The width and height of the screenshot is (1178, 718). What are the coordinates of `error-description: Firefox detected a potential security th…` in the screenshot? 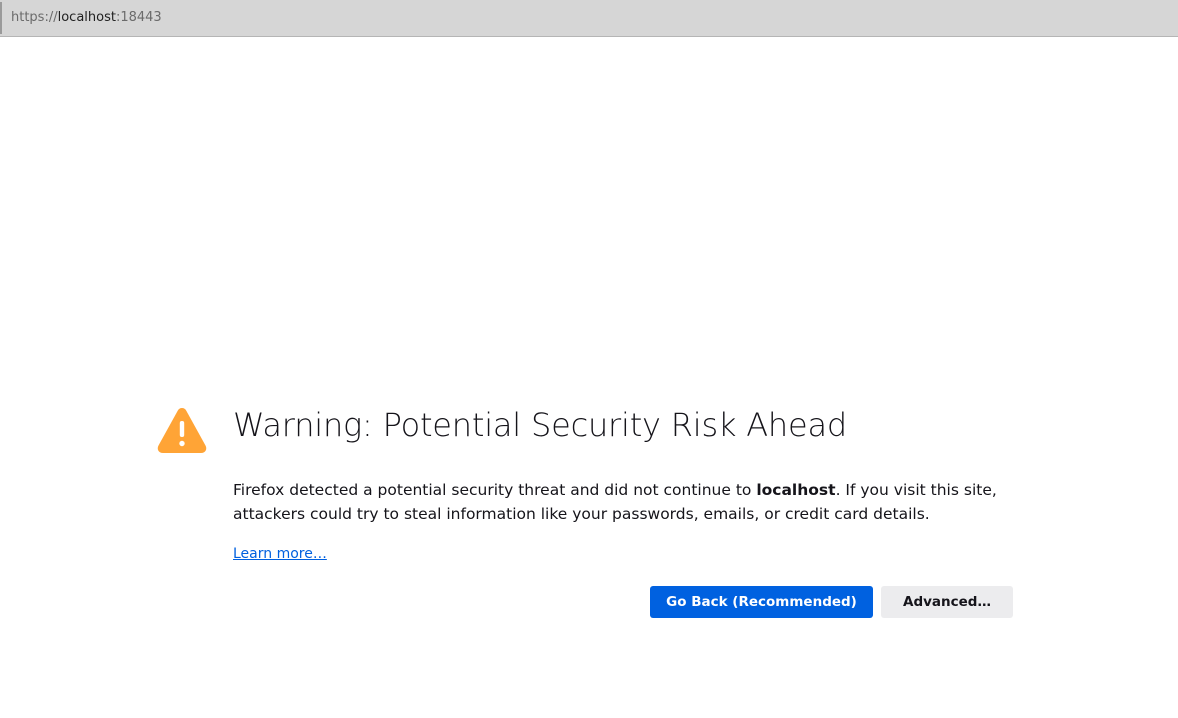 It's located at (633, 502).